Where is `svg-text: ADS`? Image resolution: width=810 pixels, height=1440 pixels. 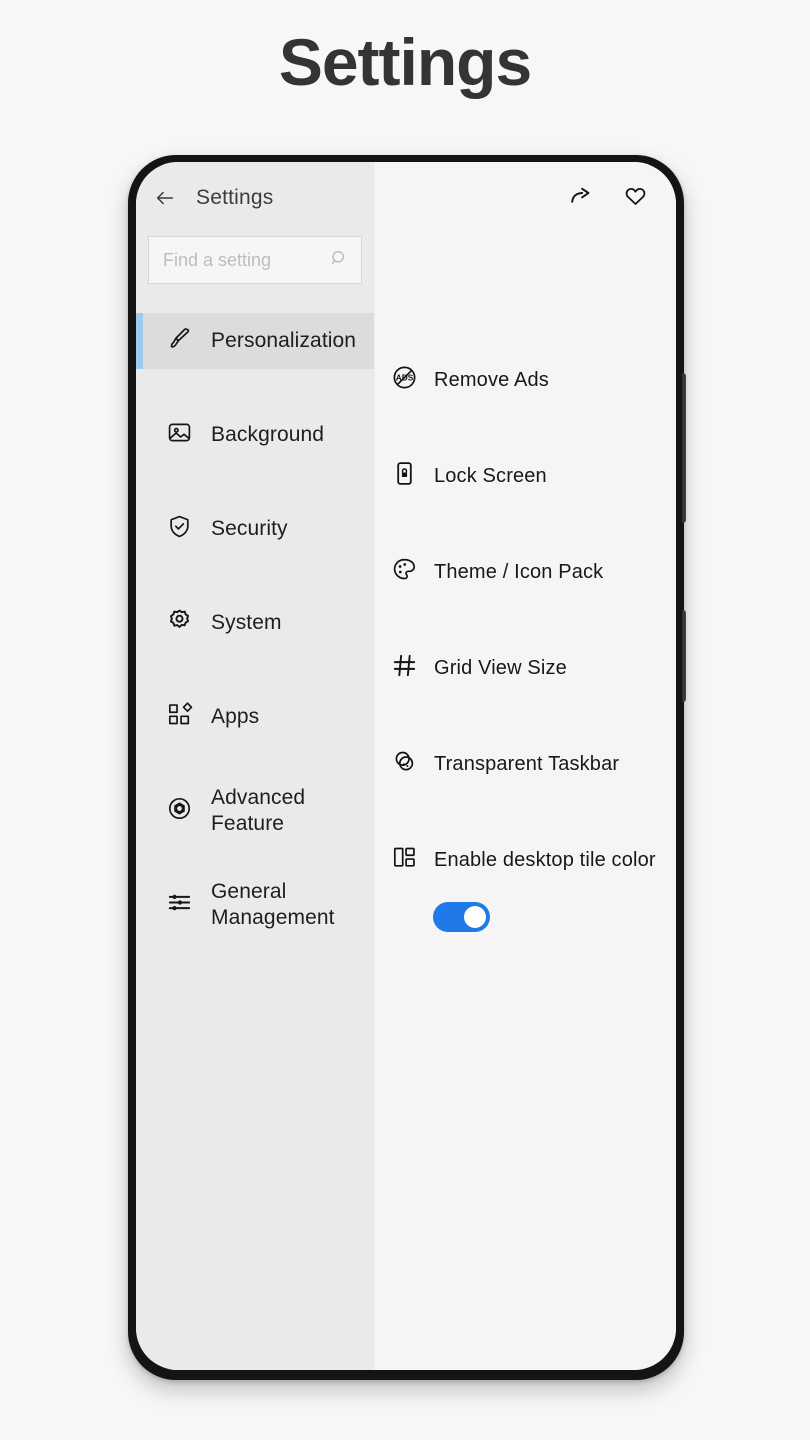 svg-text: ADS is located at coordinates (405, 377).